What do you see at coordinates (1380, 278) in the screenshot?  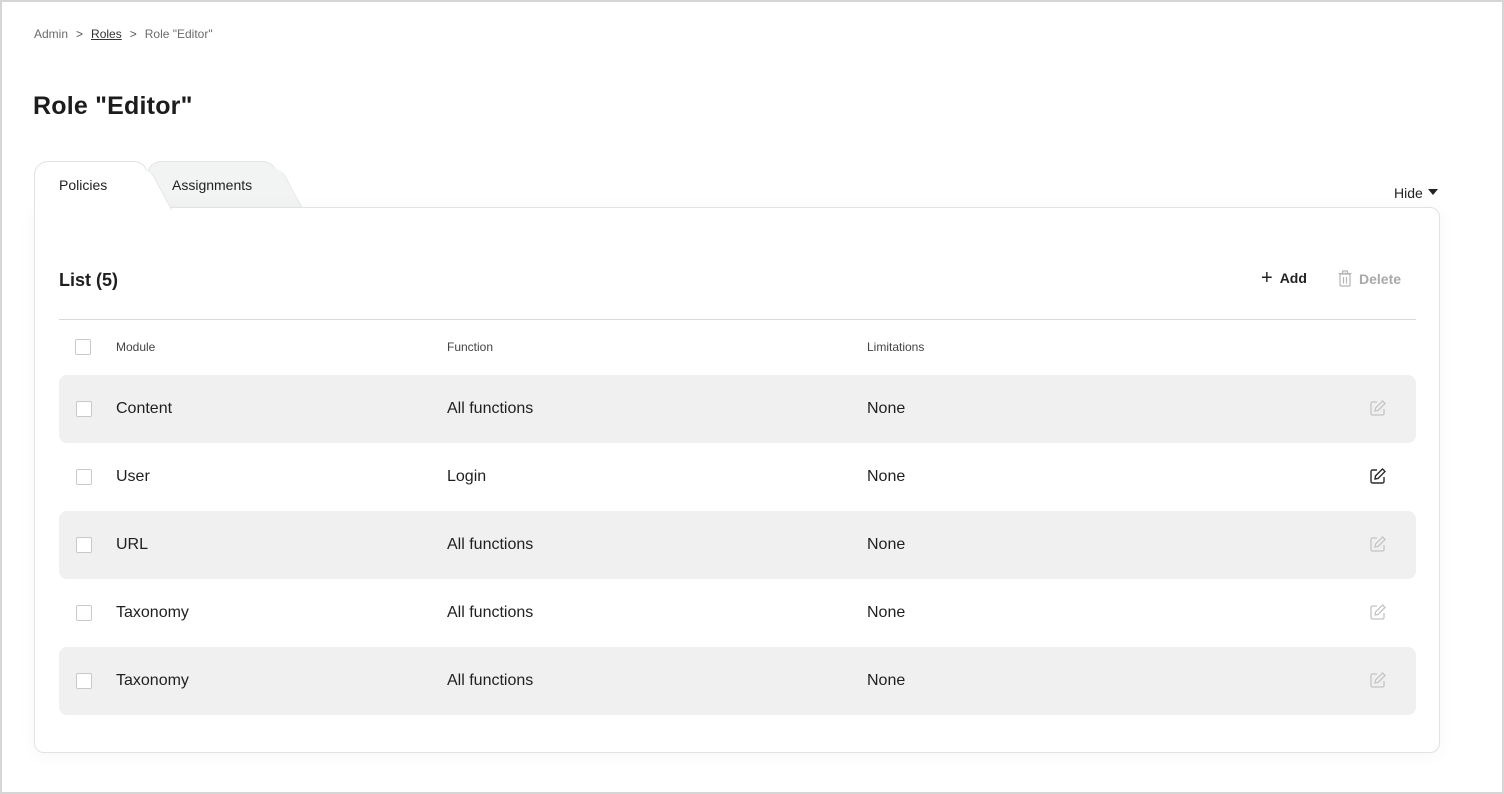 I see `delete-button-label: Delete` at bounding box center [1380, 278].